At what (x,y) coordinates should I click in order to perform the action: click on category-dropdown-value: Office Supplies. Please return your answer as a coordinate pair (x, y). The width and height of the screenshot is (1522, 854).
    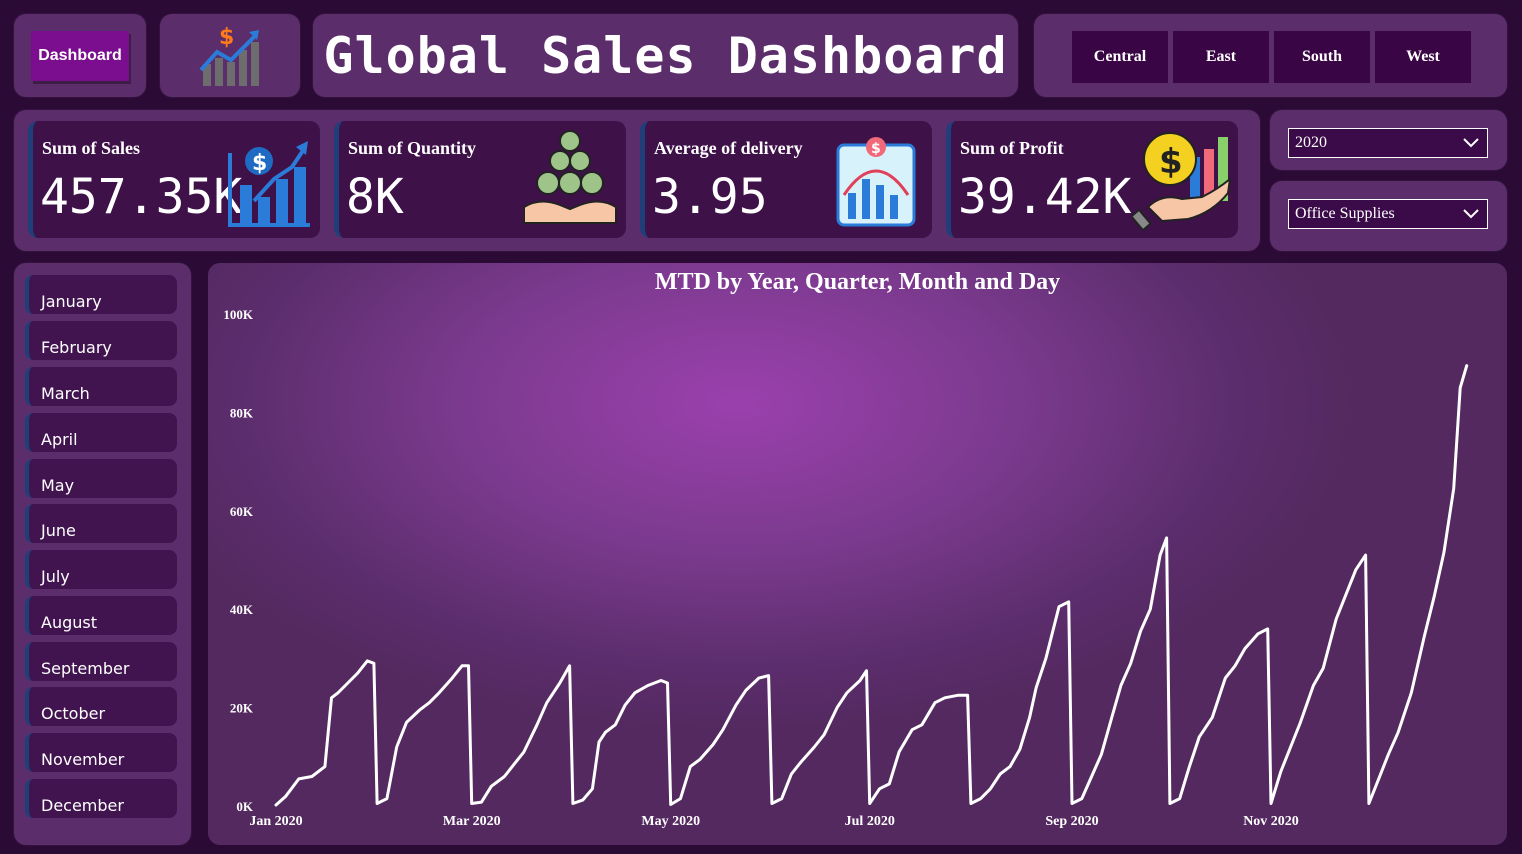
    Looking at the image, I should click on (1345, 213).